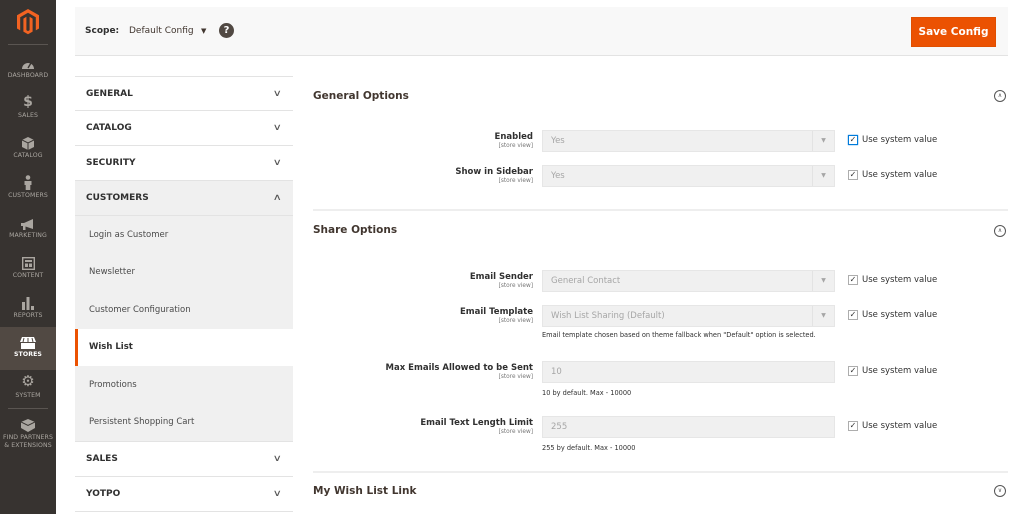 This screenshot has height=514, width=1024. What do you see at coordinates (184, 347) in the screenshot?
I see `subtab-wish-list: Wish List` at bounding box center [184, 347].